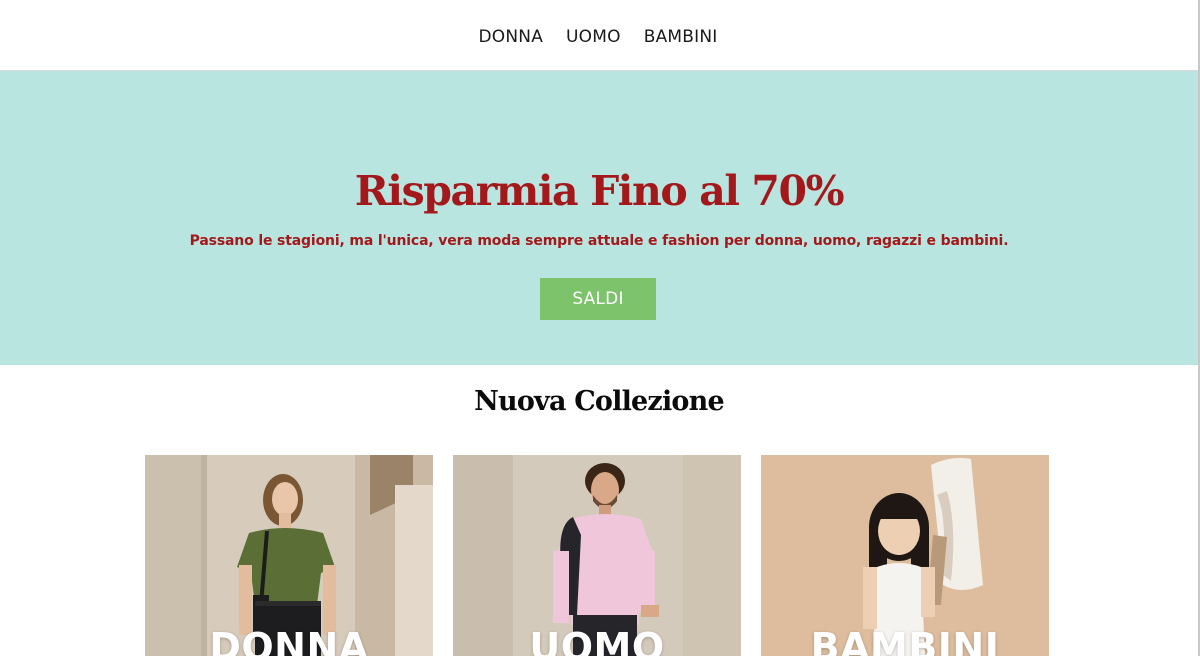  What do you see at coordinates (510, 37) in the screenshot?
I see `nav-item-donna: DONNA` at bounding box center [510, 37].